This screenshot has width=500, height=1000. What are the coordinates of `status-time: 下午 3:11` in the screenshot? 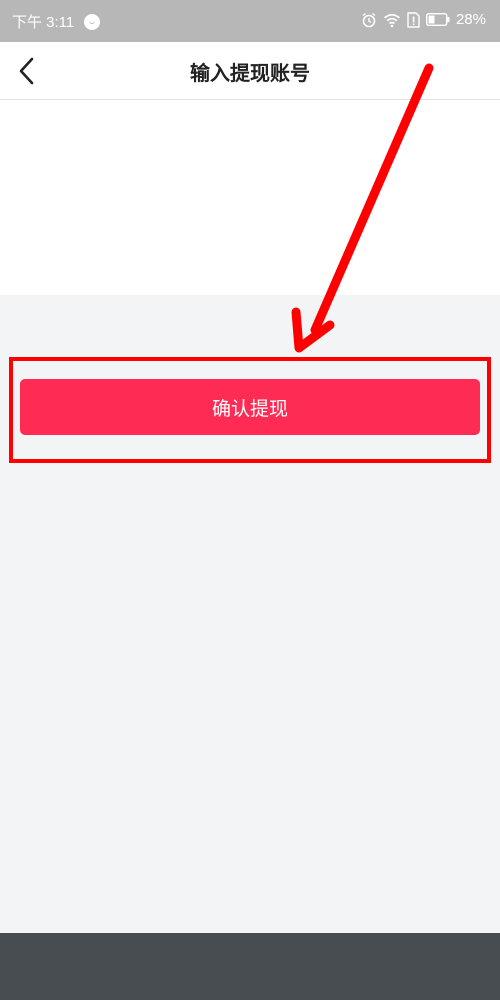 It's located at (43, 22).